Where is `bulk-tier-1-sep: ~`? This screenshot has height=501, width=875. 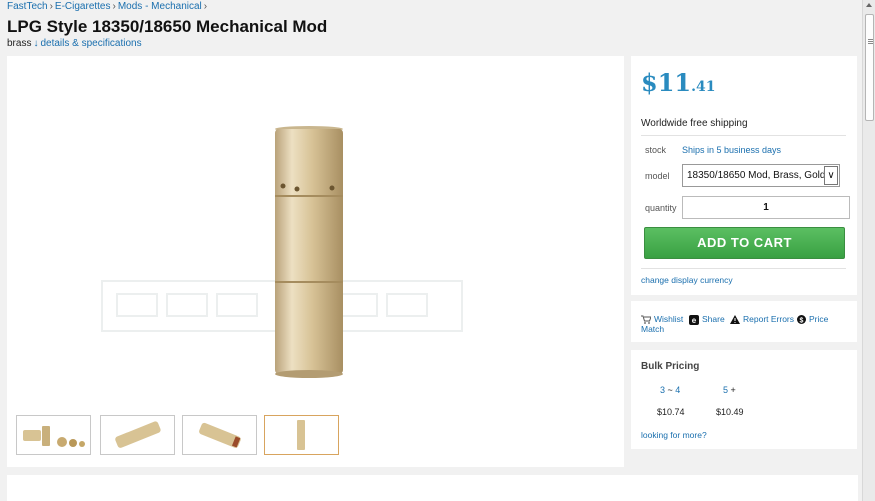 bulk-tier-1-sep: ~ is located at coordinates (670, 390).